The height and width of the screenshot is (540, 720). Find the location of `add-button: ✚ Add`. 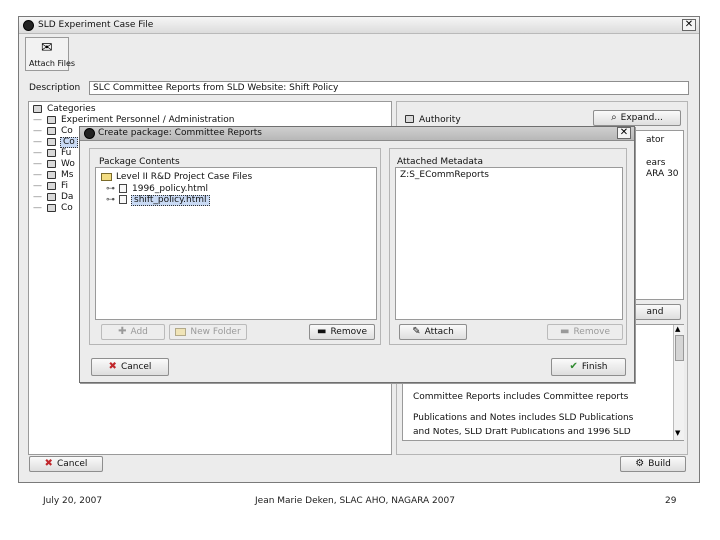

add-button: ✚ Add is located at coordinates (133, 332).